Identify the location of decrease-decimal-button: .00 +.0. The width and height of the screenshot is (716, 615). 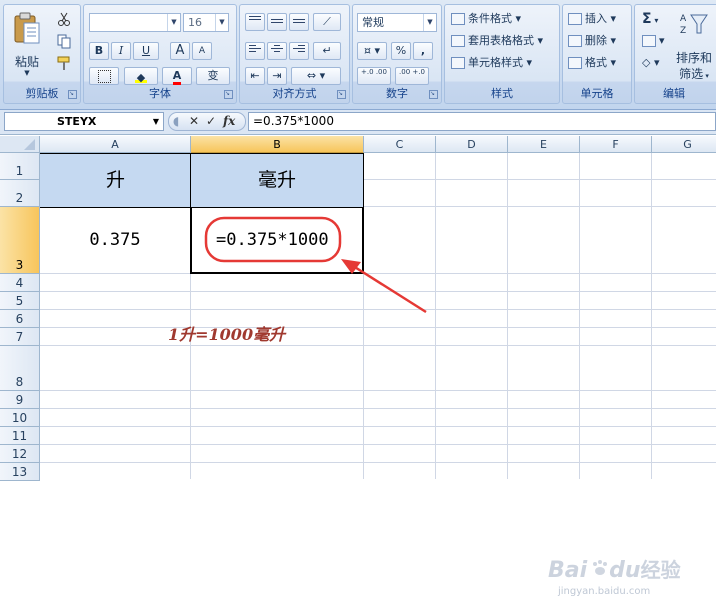
(412, 76).